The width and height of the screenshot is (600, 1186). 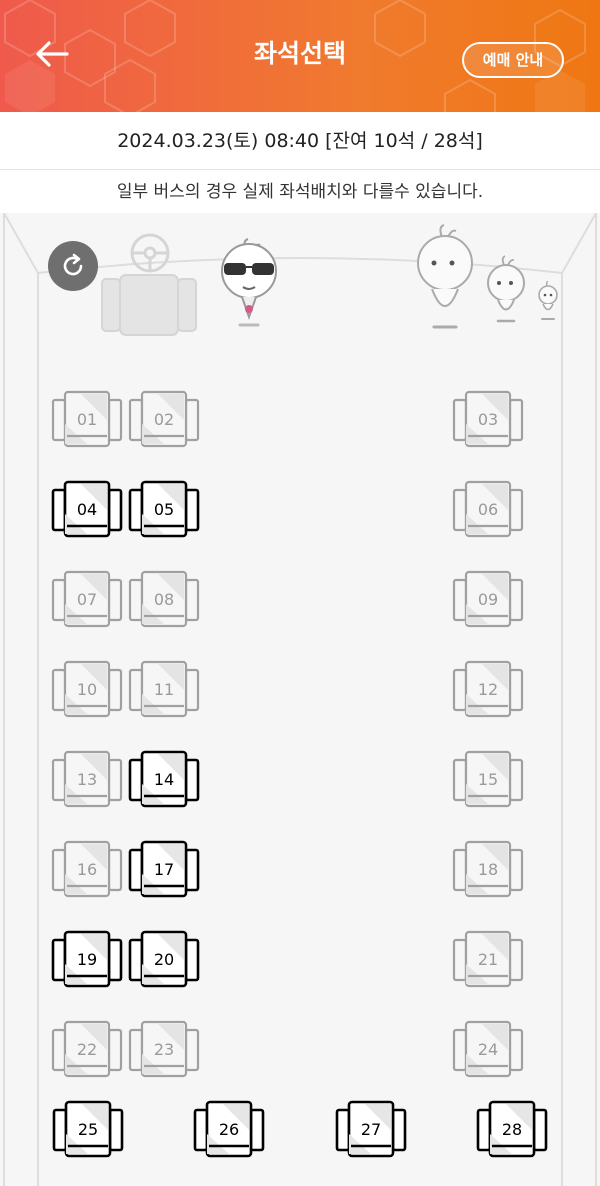 What do you see at coordinates (300, 192) in the screenshot?
I see `seat-layout-notice: 일부 버스의 경우 실제 좌석배치와 다를수 있습니다.` at bounding box center [300, 192].